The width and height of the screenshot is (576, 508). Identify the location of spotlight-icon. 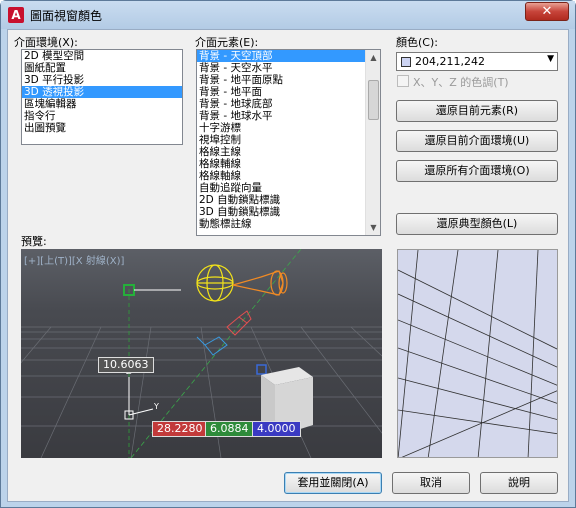
(260, 283).